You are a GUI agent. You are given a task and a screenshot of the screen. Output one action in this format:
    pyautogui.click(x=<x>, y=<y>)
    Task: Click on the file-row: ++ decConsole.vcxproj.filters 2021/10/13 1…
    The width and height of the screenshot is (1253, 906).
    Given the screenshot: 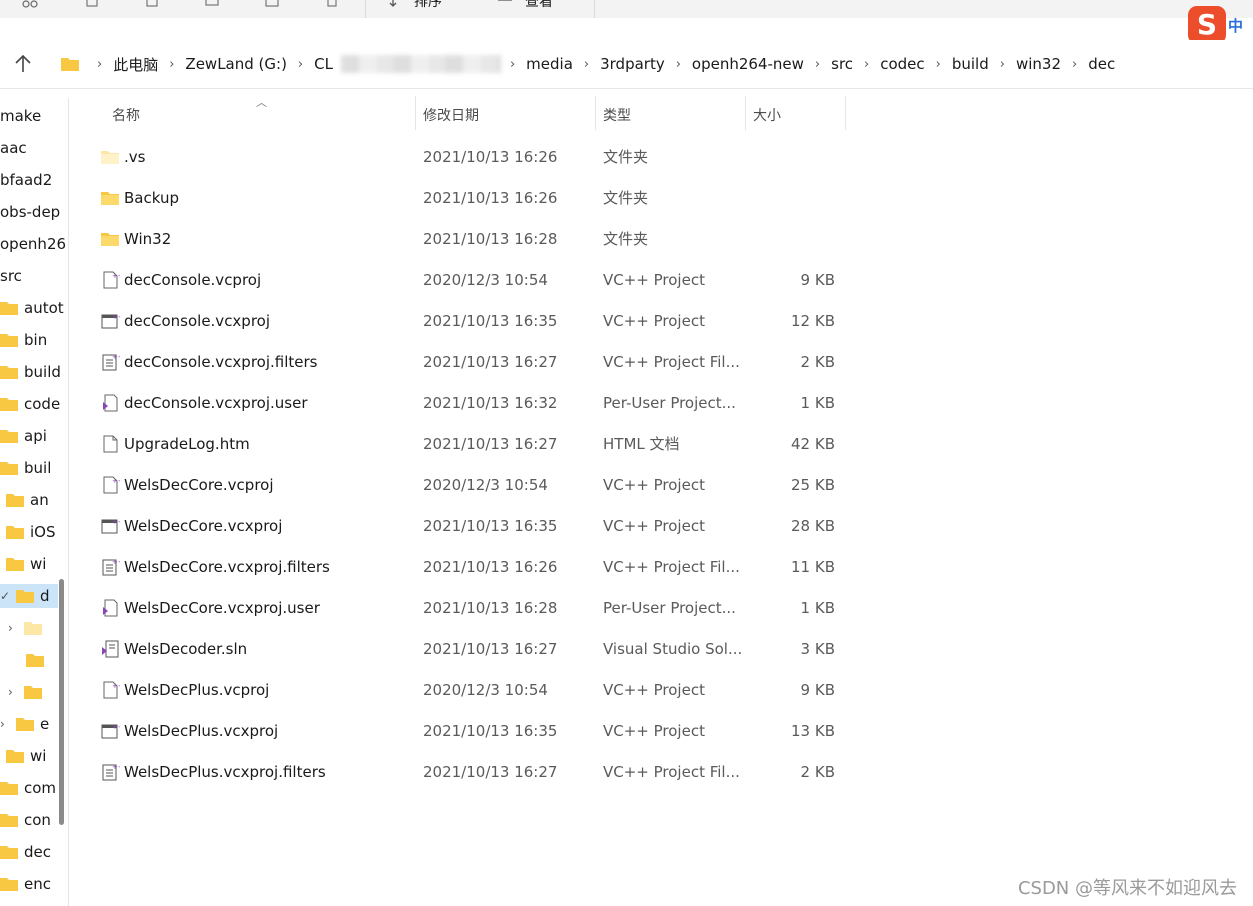 What is the action you would take?
    pyautogui.click(x=472, y=361)
    